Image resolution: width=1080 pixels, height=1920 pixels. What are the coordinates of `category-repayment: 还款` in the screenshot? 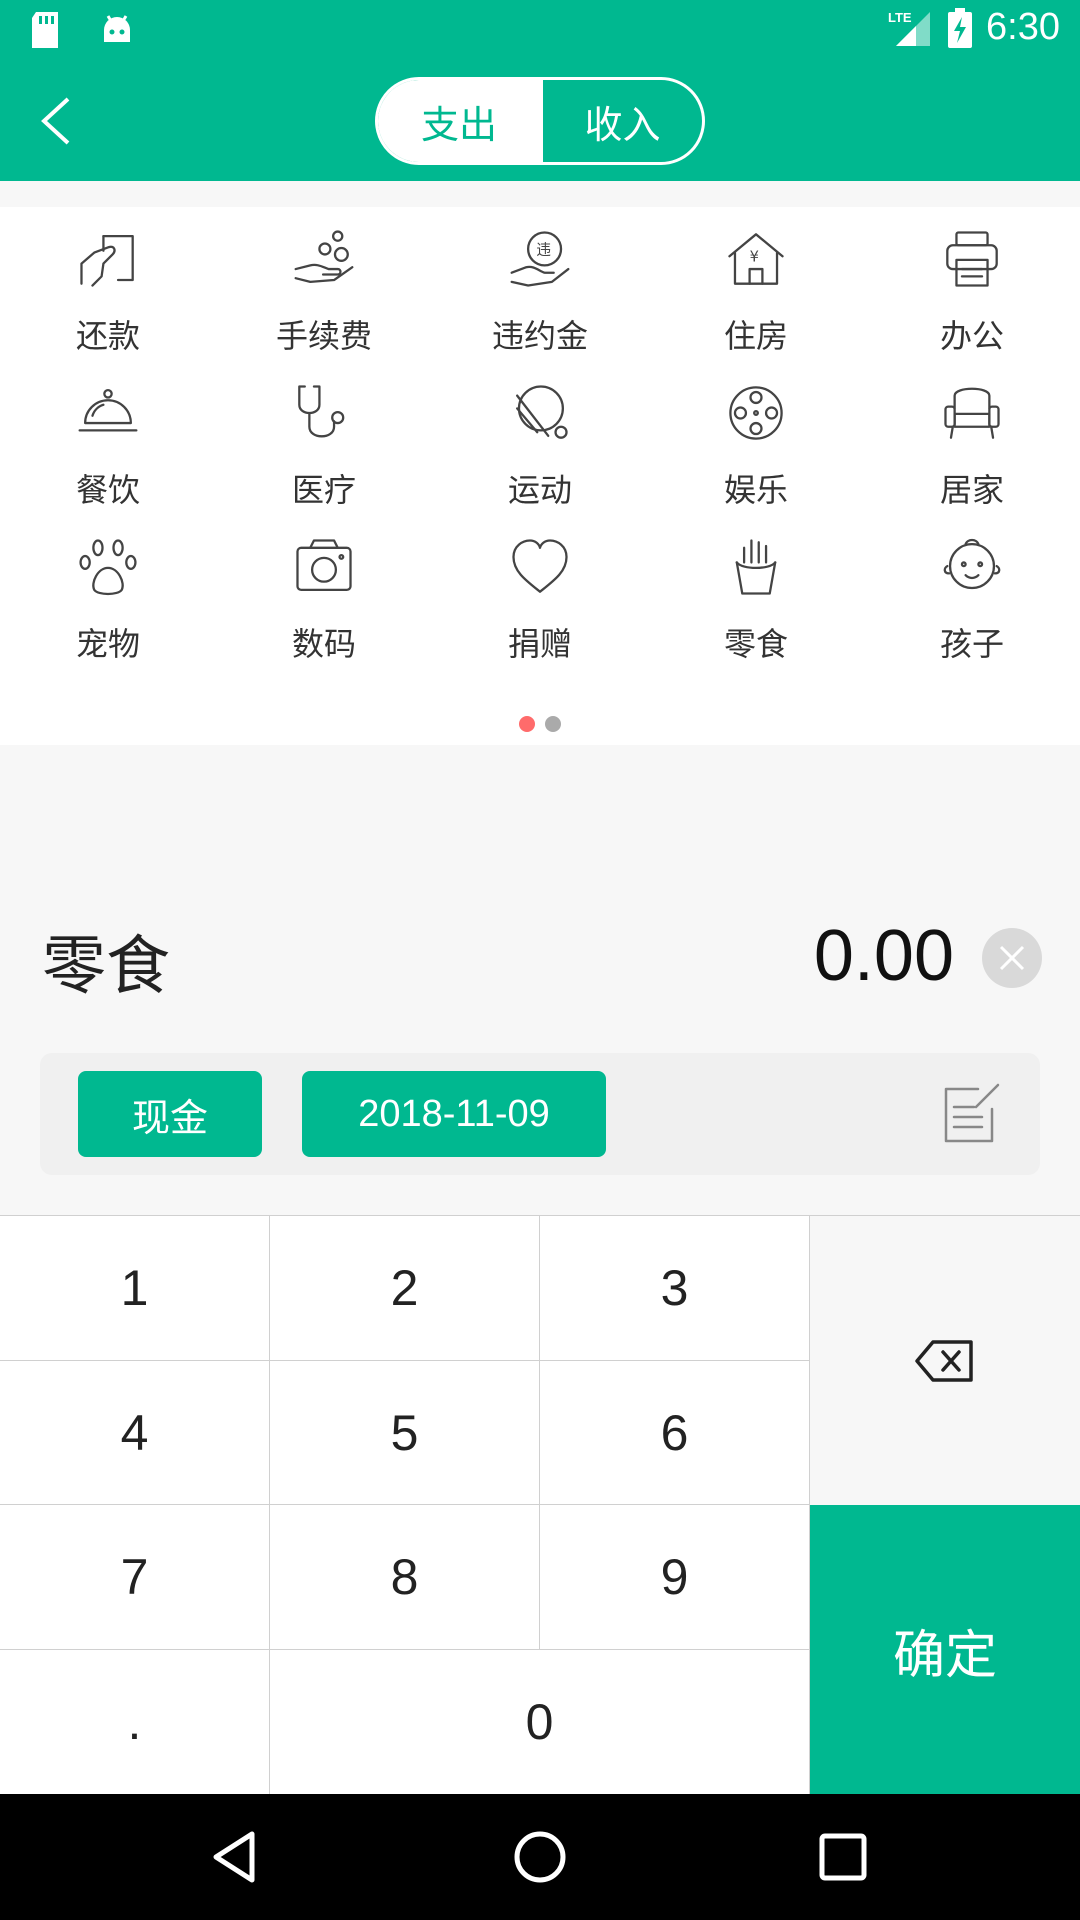 It's located at (108, 282).